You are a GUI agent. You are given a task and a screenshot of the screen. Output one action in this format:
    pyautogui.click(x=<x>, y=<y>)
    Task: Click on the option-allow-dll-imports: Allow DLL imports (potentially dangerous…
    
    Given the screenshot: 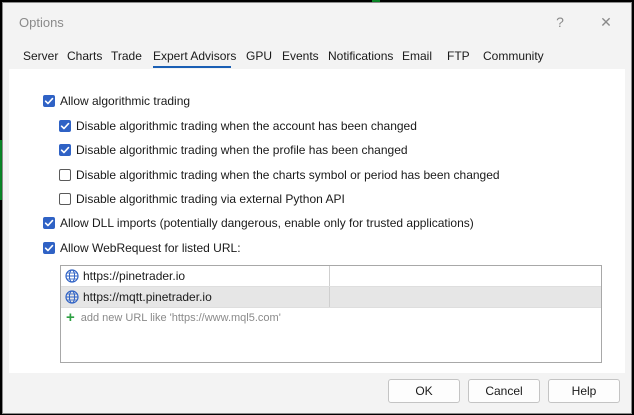 What is the action you would take?
    pyautogui.click(x=258, y=223)
    